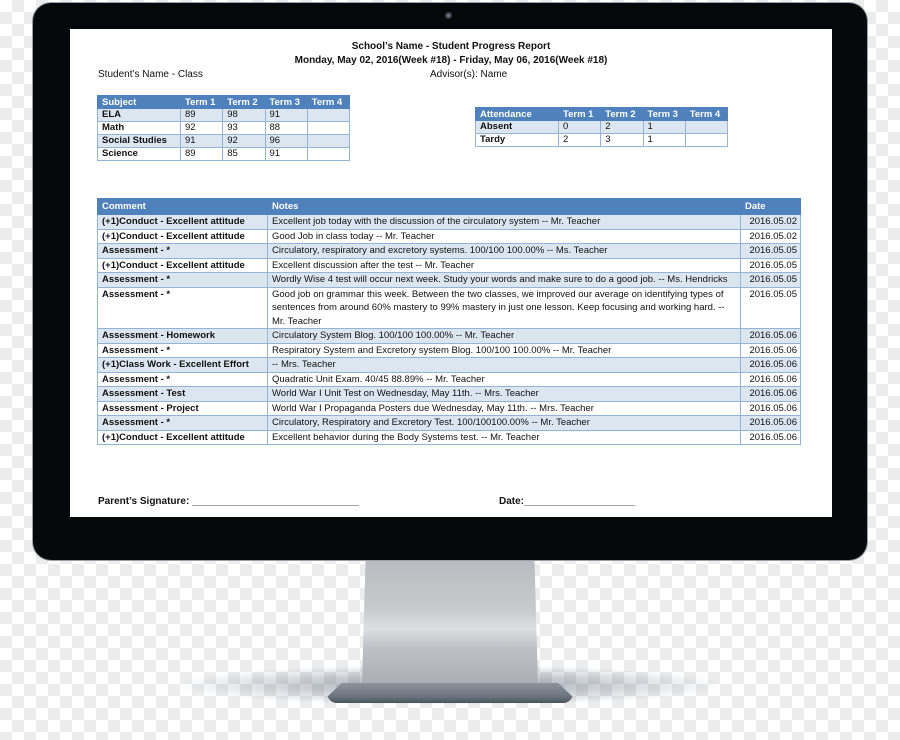  What do you see at coordinates (286, 102) in the screenshot?
I see `grades-header: Term 3` at bounding box center [286, 102].